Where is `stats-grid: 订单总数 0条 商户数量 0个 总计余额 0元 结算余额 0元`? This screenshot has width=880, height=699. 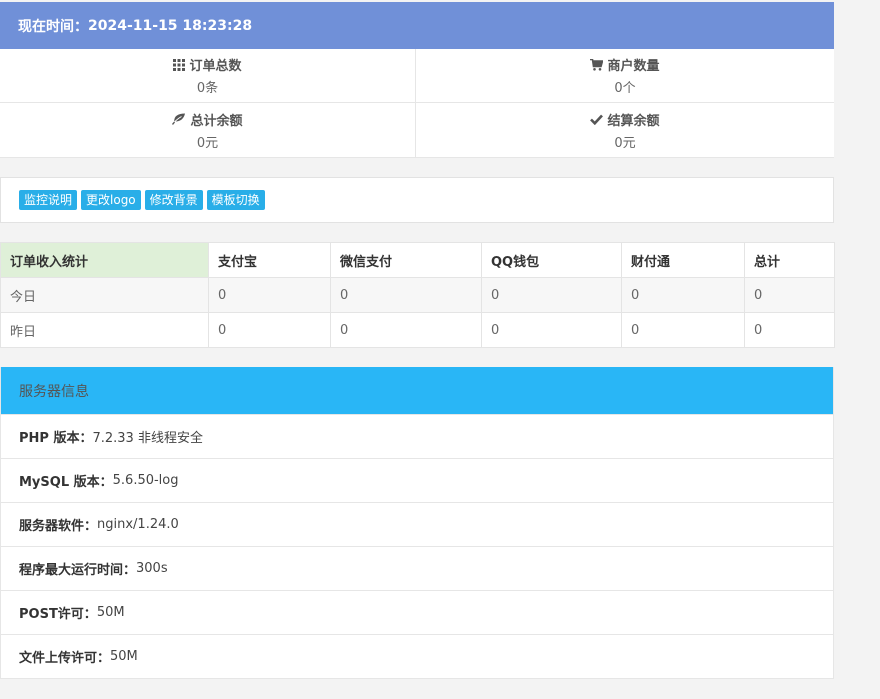
stats-grid: 订单总数 0条 商户数量 0个 总计余额 0元 结算余额 0元 is located at coordinates (417, 103).